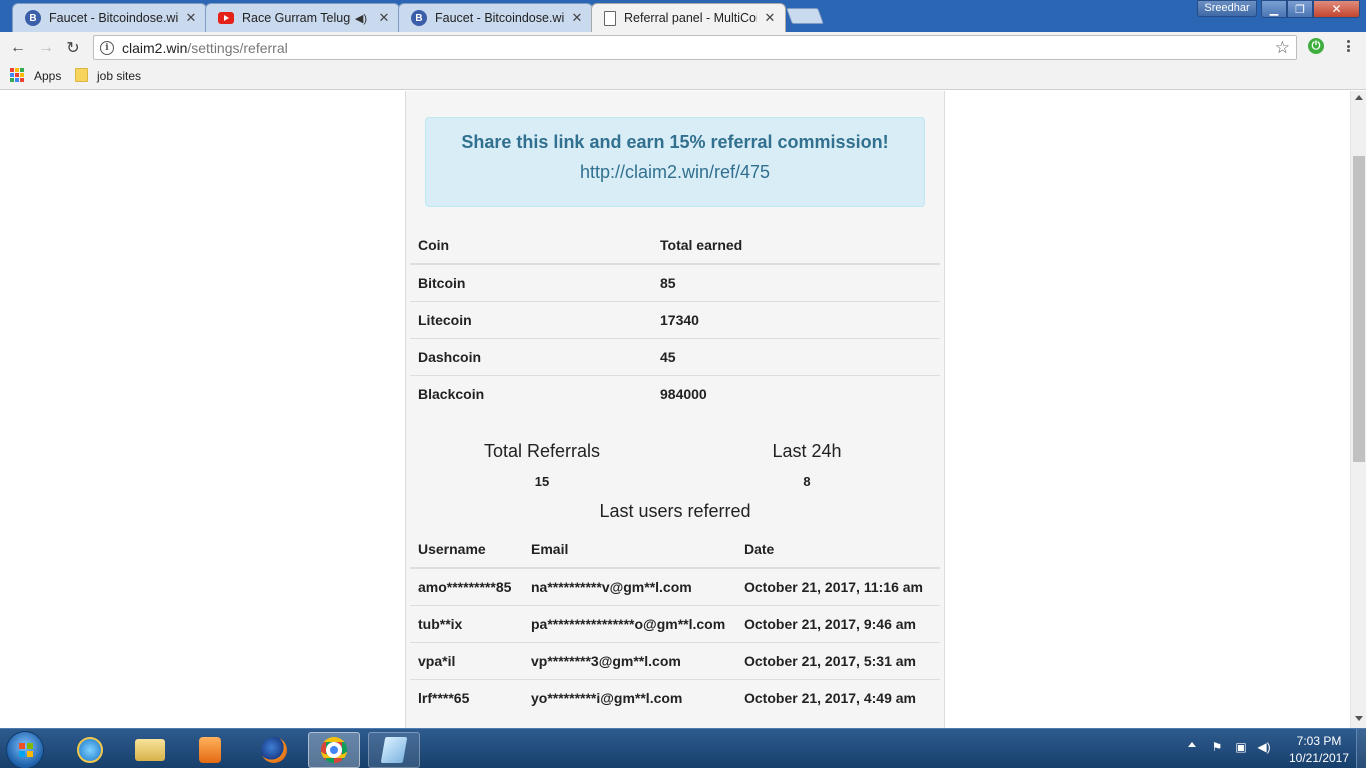 The image size is (1366, 768). Describe the element at coordinates (695, 47) in the screenshot. I see `address-bar: i claim2.win/settings/referral ☆` at that location.